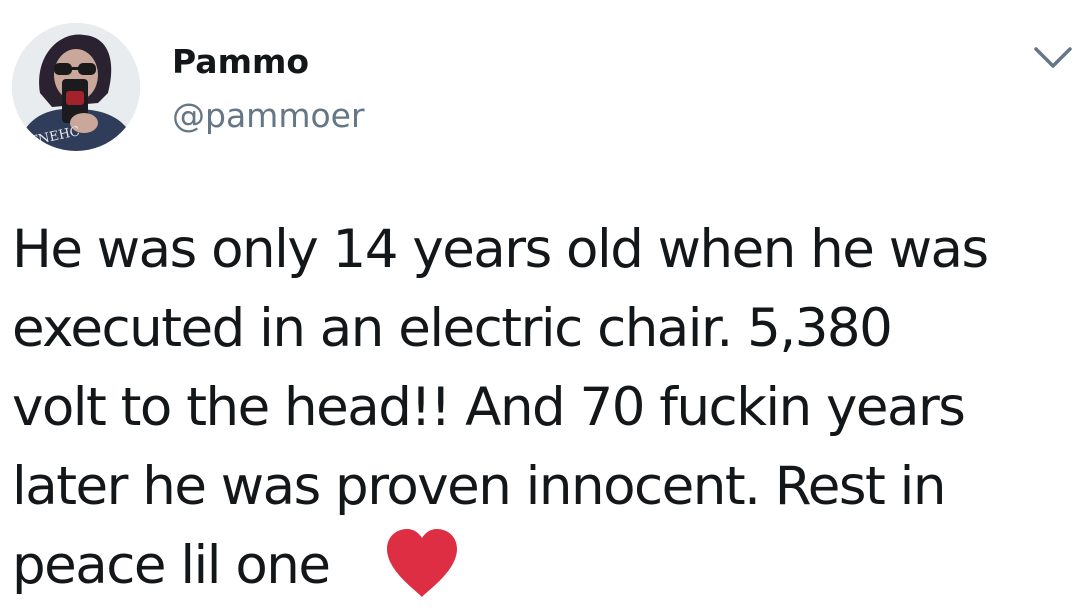 The height and width of the screenshot is (613, 1089). I want to click on display-name: Pammo, so click(240, 62).